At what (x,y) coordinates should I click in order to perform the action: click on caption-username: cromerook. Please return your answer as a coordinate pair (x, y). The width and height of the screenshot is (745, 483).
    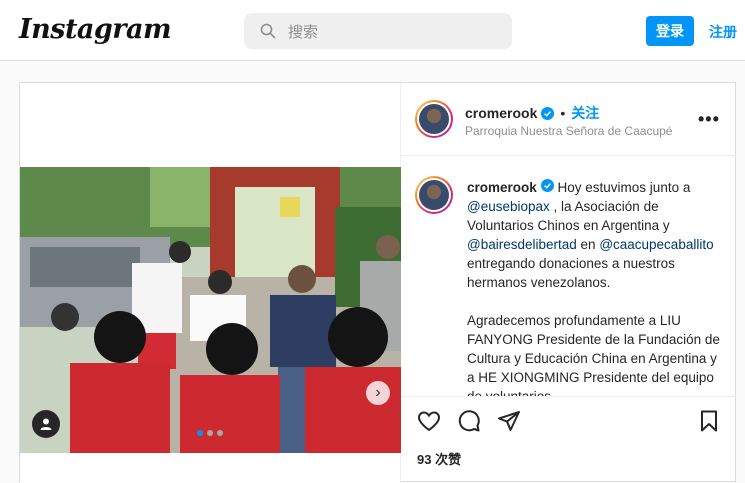
    Looking at the image, I should click on (502, 187).